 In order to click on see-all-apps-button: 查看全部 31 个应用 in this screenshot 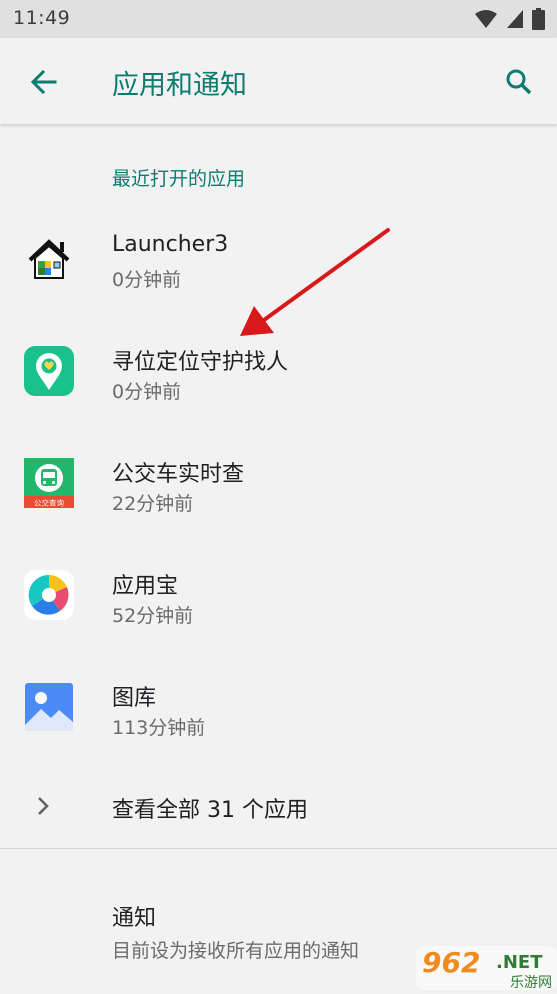, I will do `click(278, 805)`.